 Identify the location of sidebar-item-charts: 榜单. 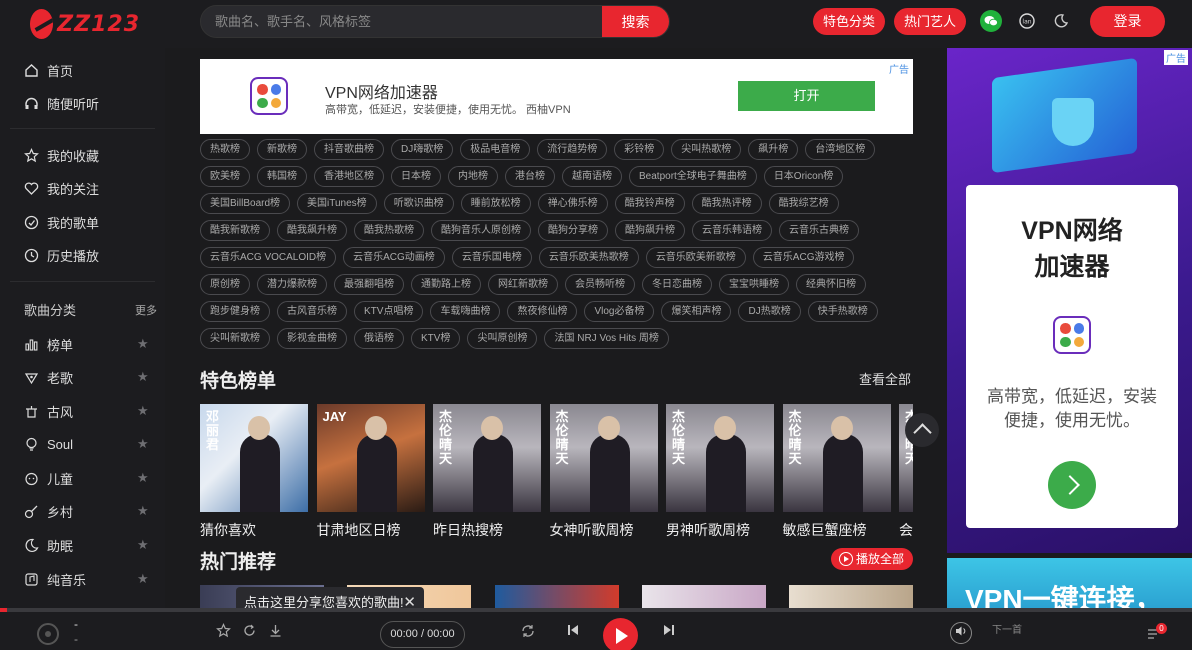
(48, 344).